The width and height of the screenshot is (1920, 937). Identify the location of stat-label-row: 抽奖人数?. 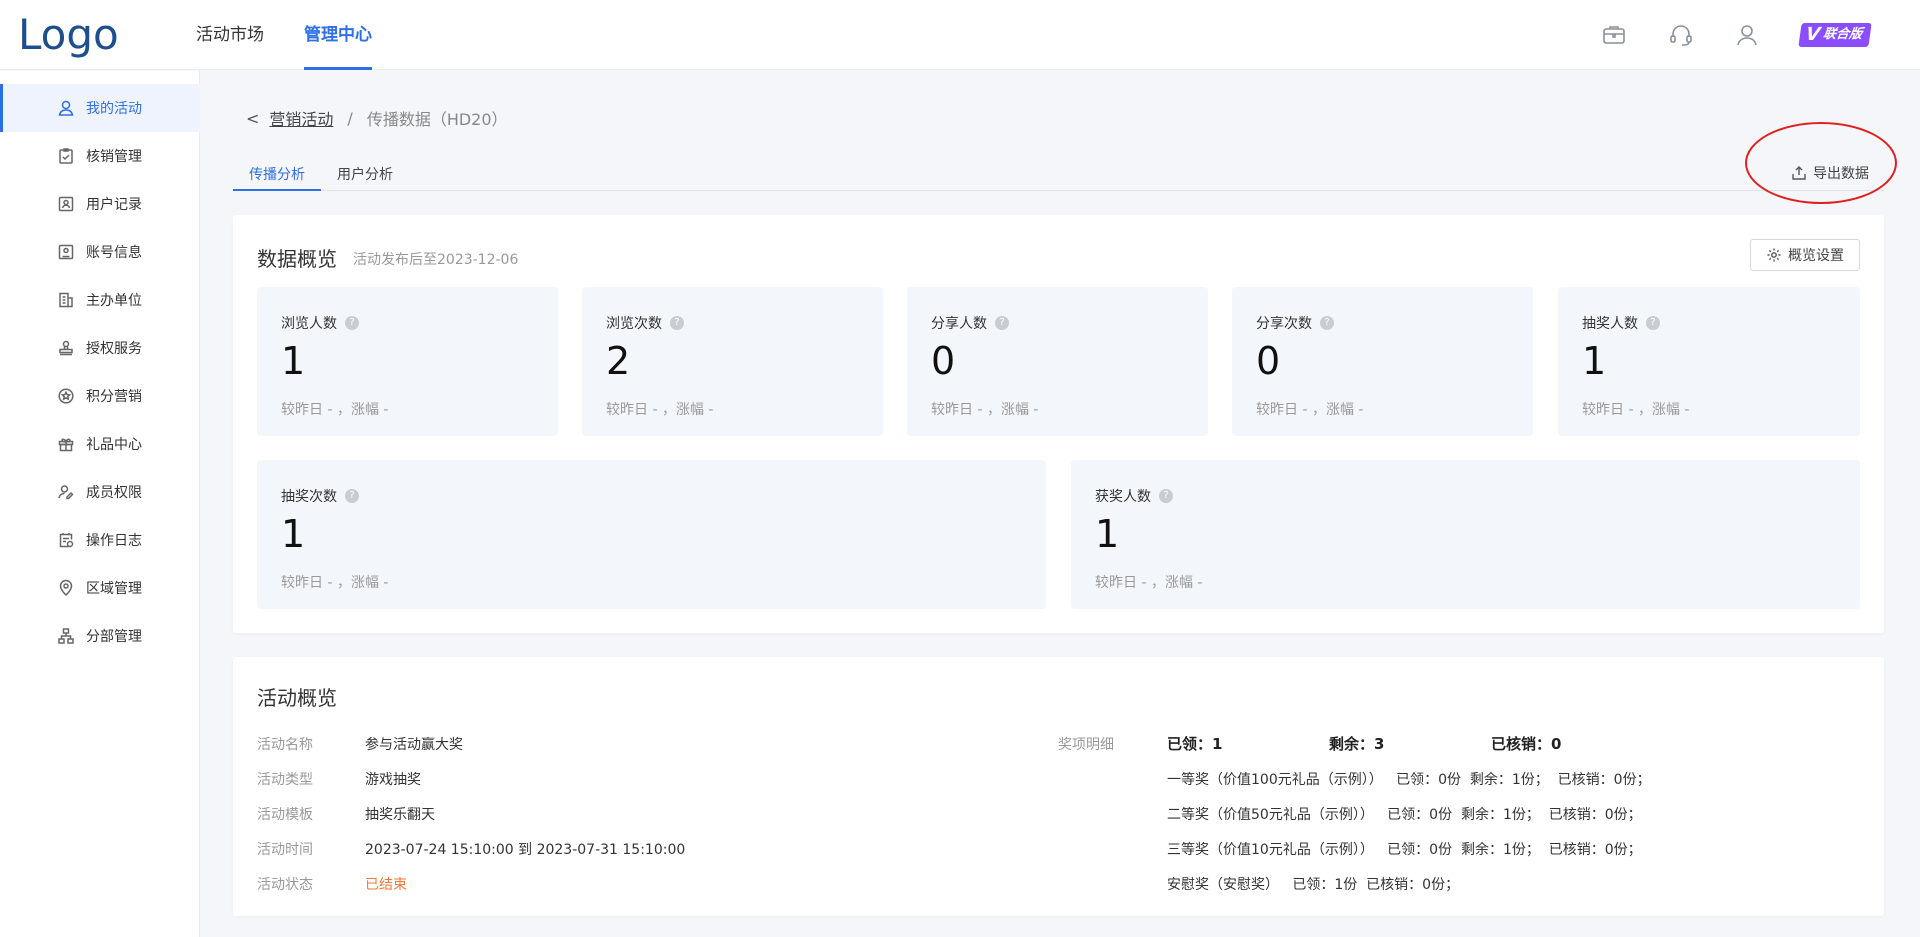
(1621, 323).